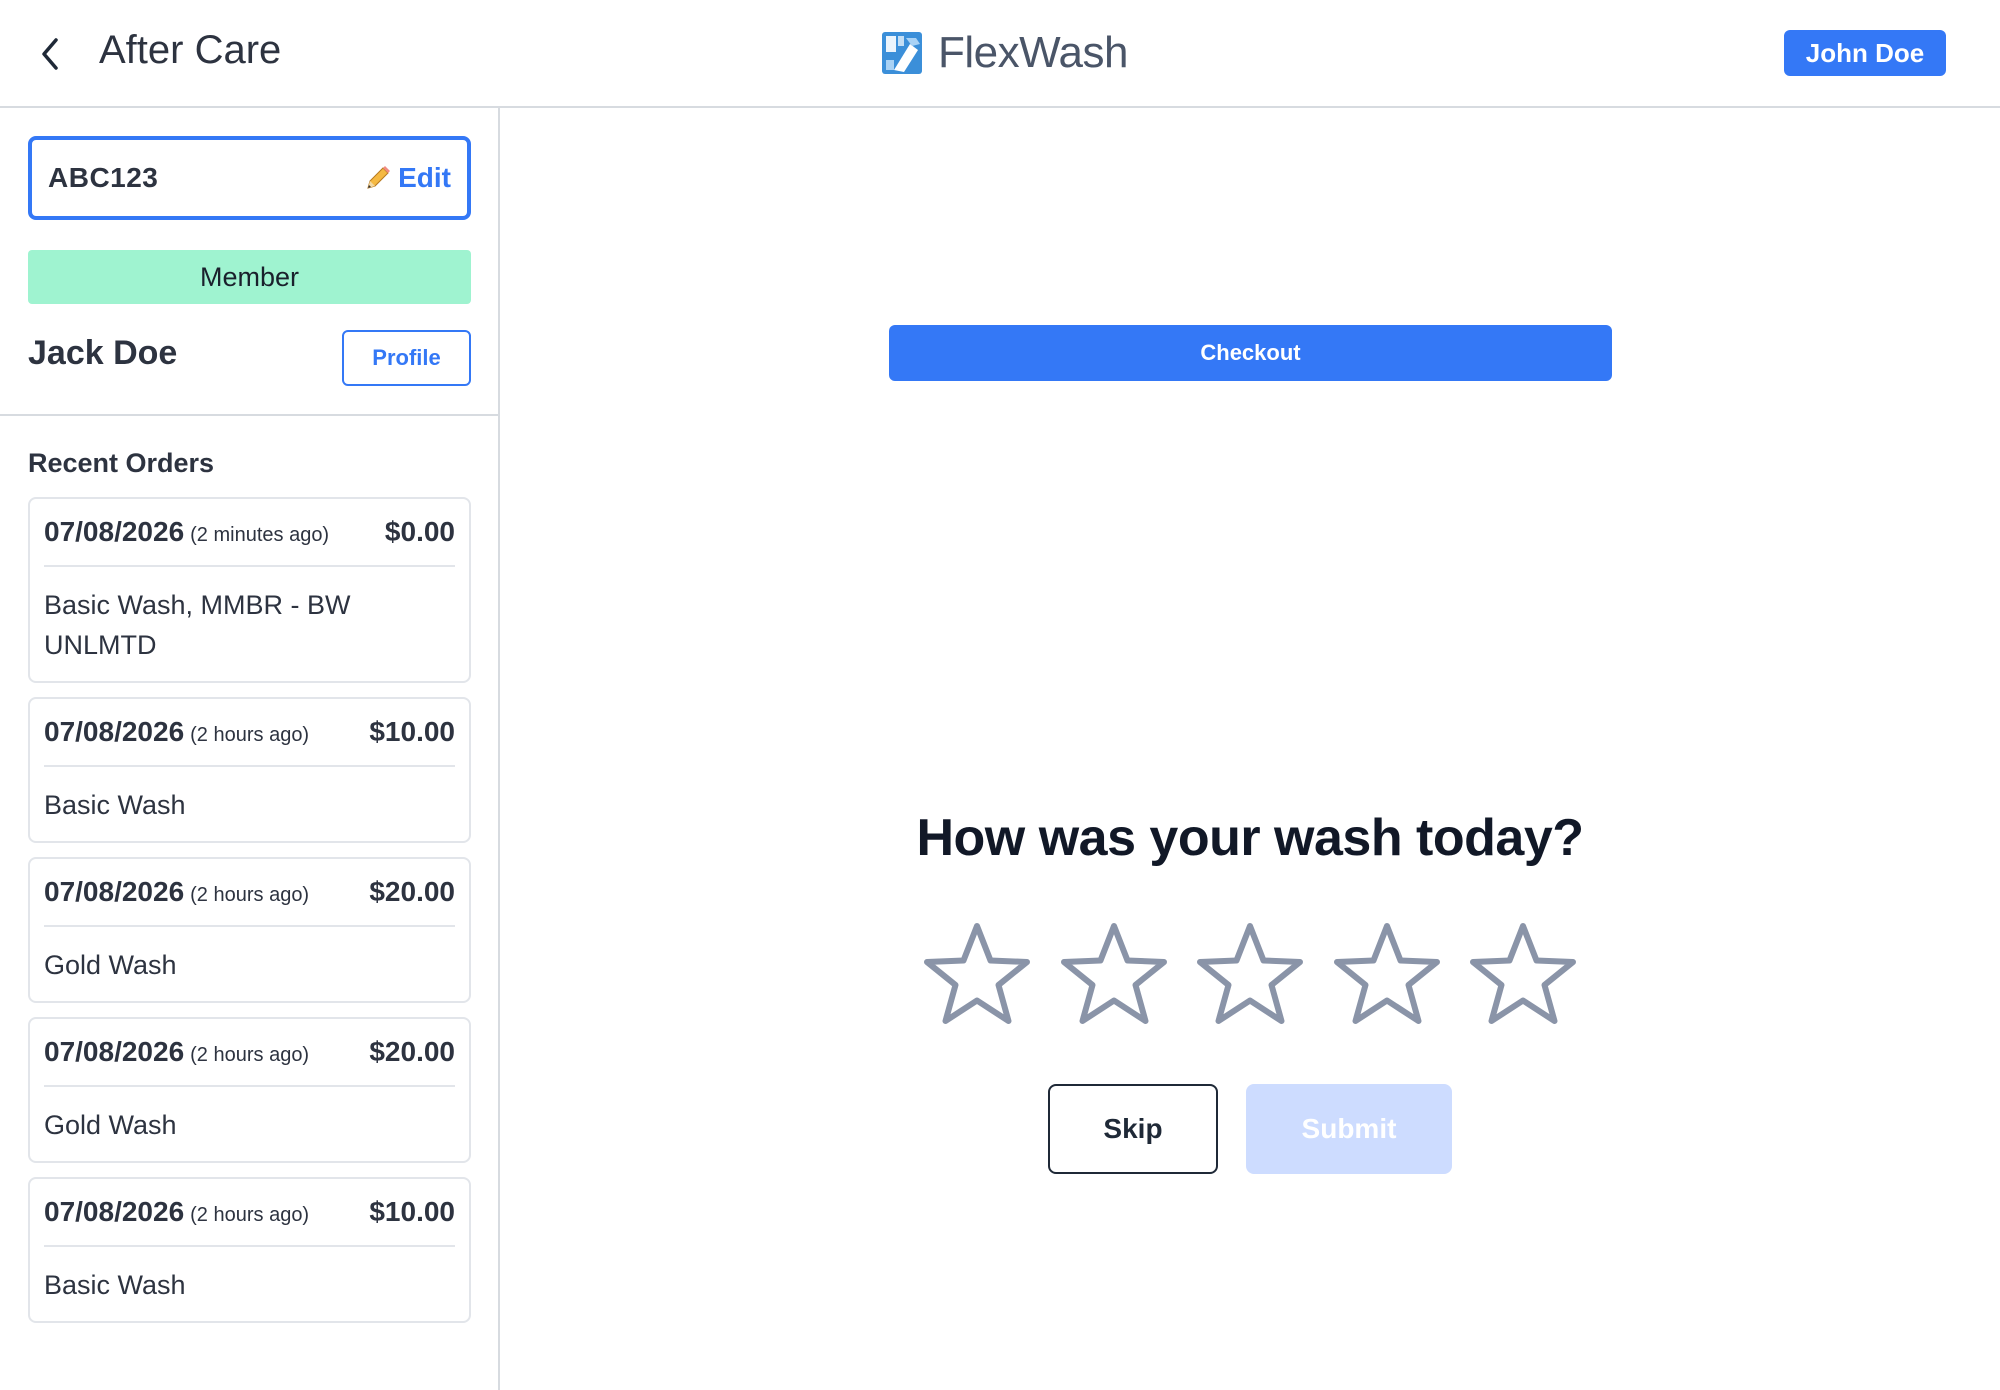 This screenshot has width=2000, height=1390. What do you see at coordinates (1033, 52) in the screenshot?
I see `brand-name: FlexWash` at bounding box center [1033, 52].